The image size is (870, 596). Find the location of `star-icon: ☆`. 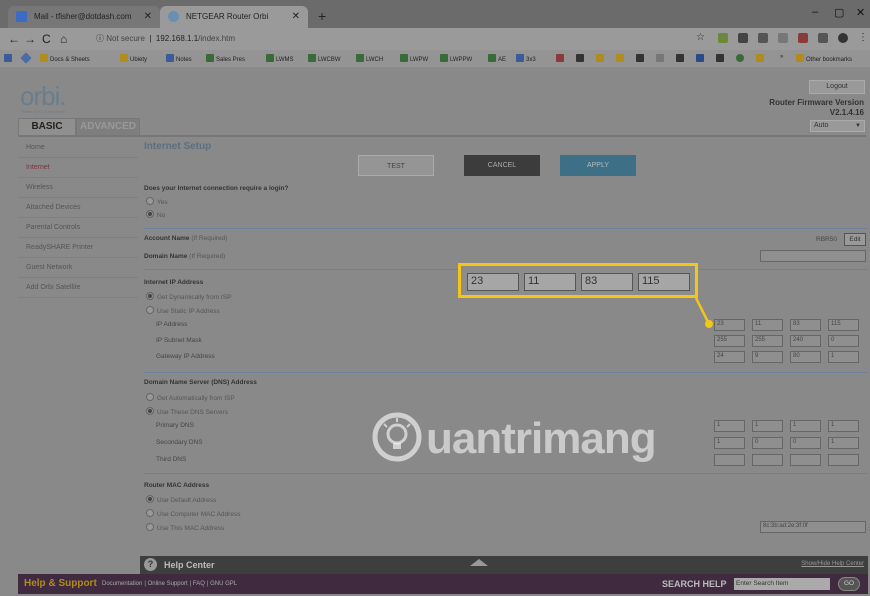

star-icon: ☆ is located at coordinates (700, 37).